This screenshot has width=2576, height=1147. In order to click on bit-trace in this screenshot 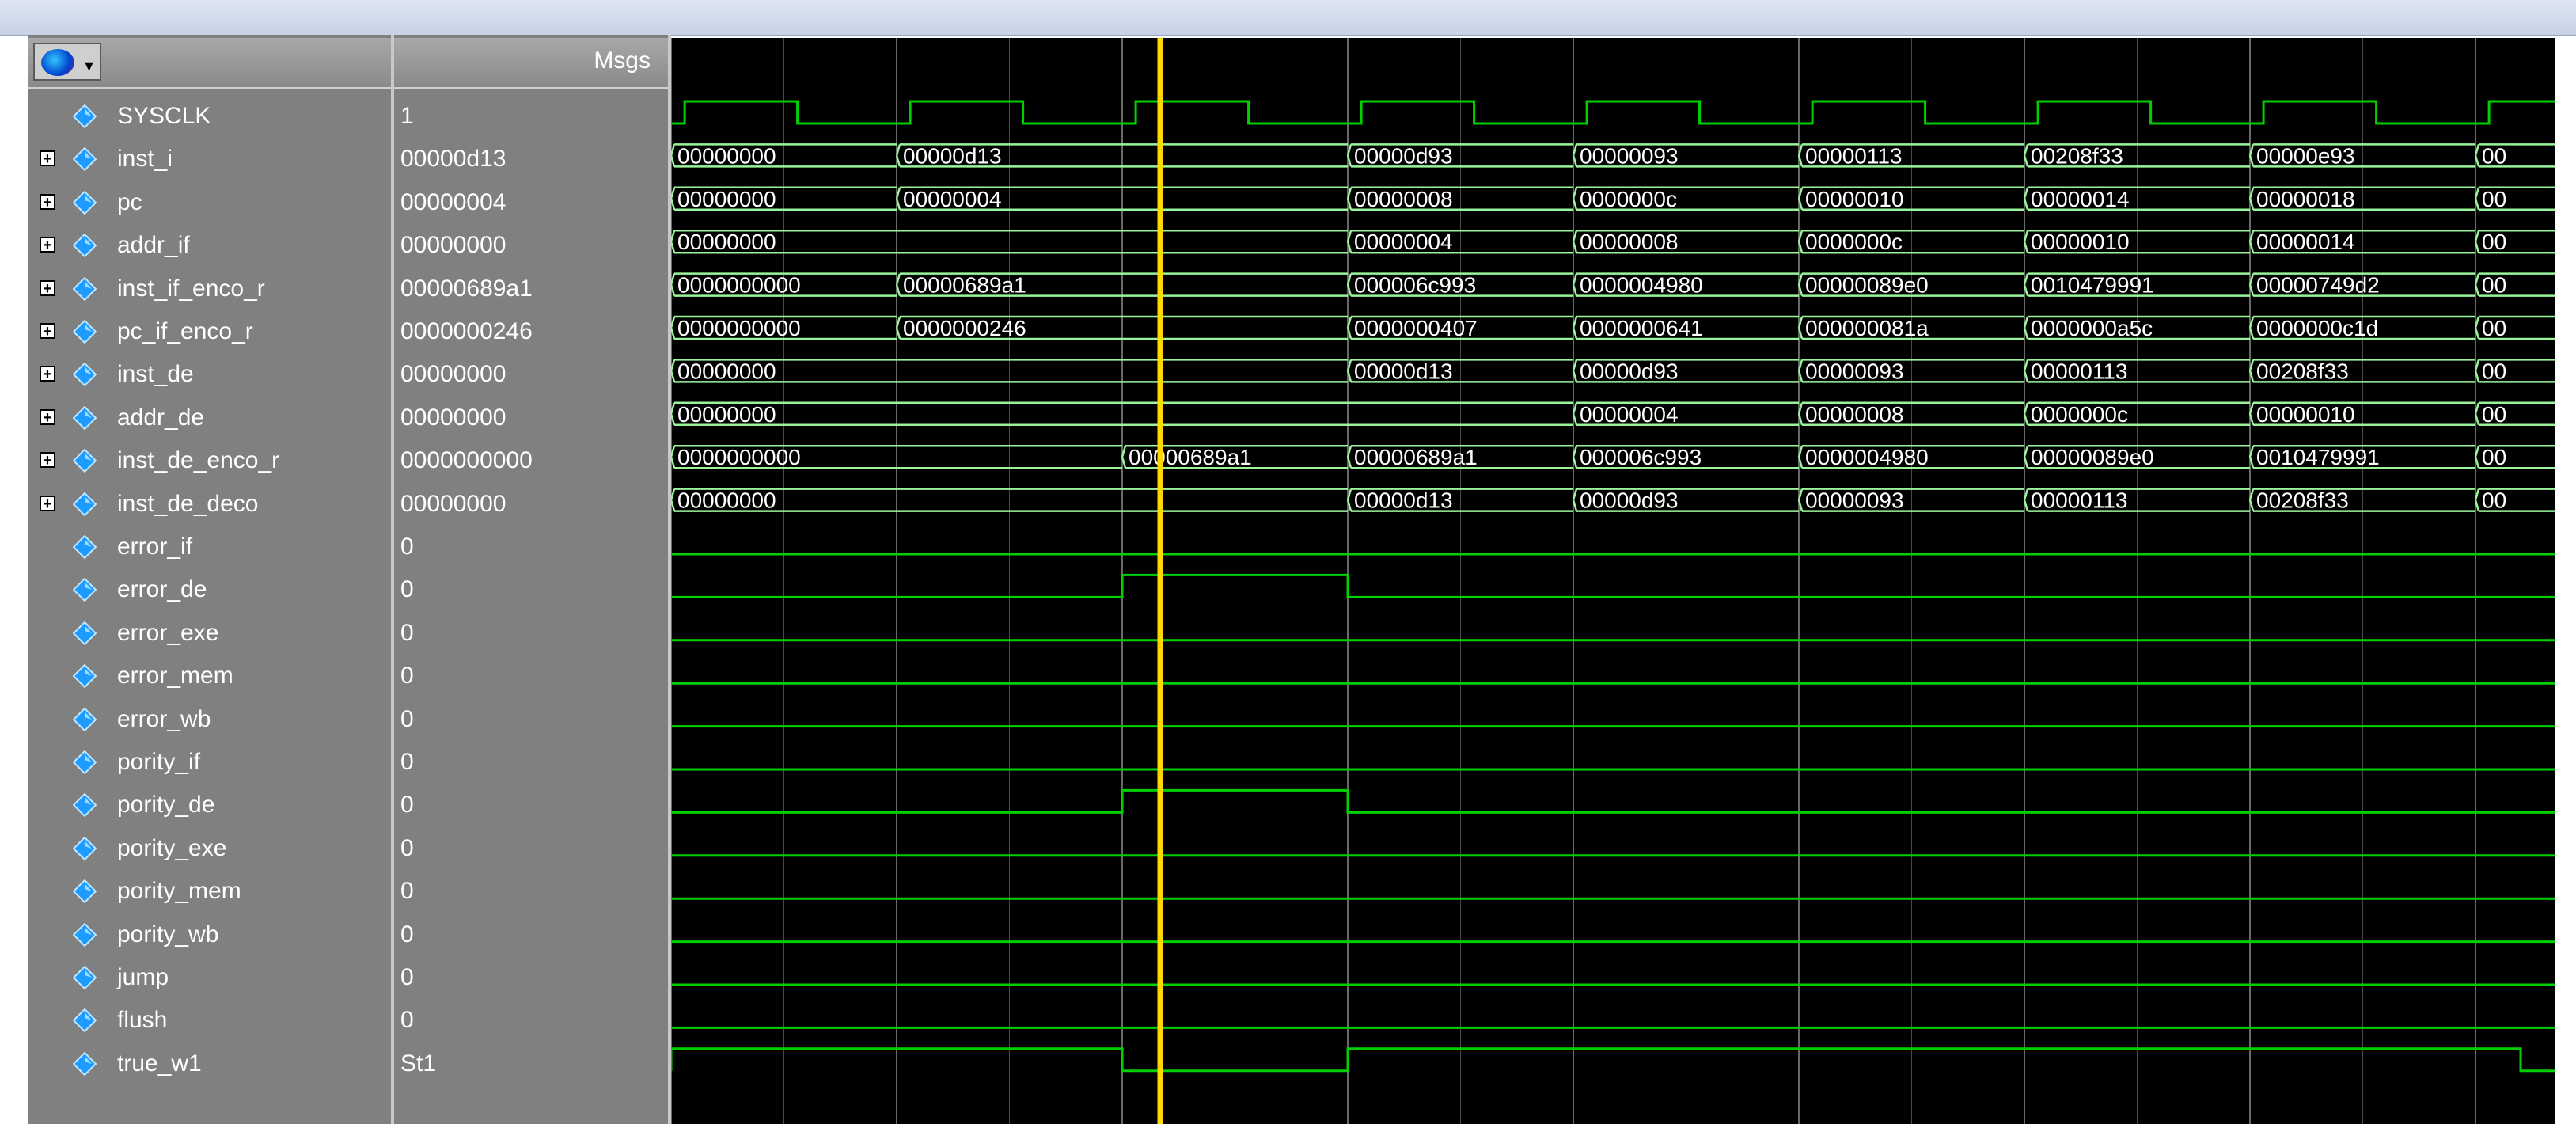, I will do `click(1613, 801)`.